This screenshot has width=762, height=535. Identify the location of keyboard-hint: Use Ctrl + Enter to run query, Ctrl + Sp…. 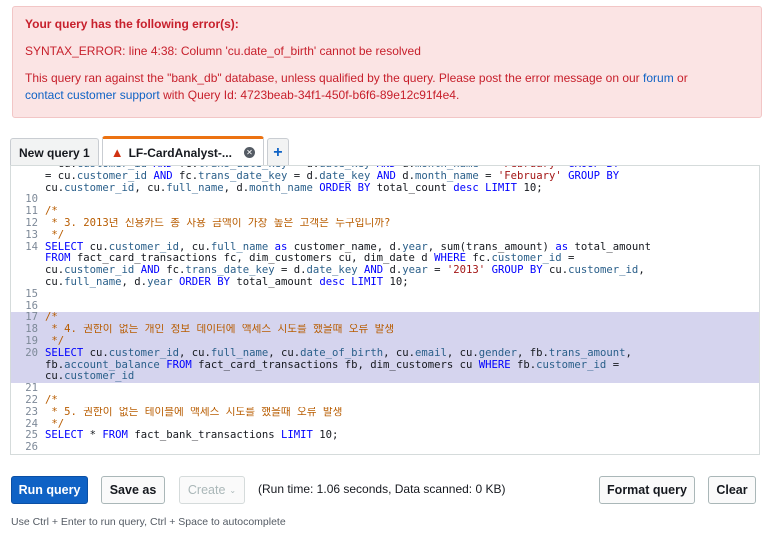
(148, 522).